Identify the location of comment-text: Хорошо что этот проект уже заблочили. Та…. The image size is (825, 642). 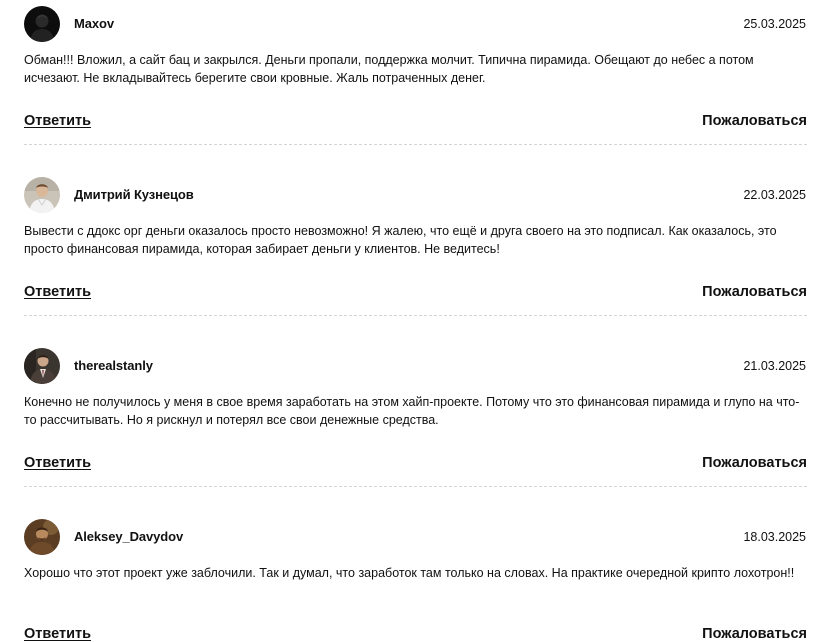
(409, 573).